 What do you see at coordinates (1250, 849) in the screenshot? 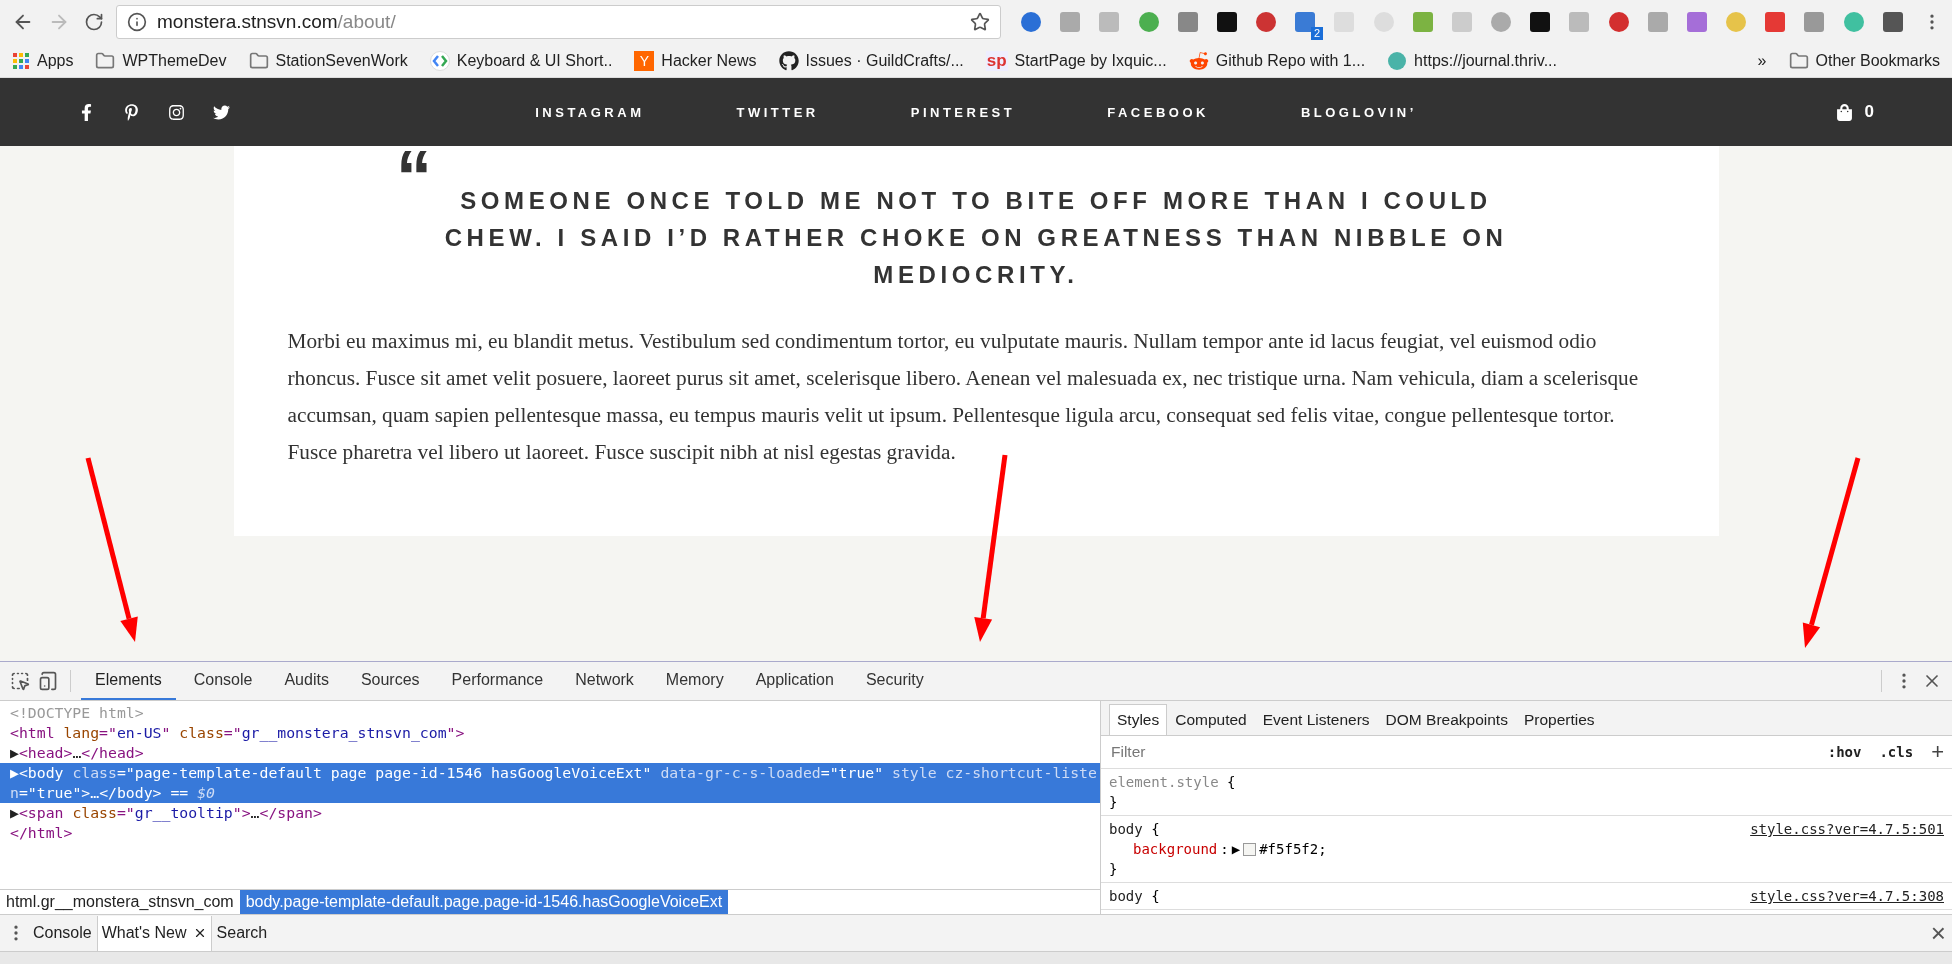
I see `color-swatch` at bounding box center [1250, 849].